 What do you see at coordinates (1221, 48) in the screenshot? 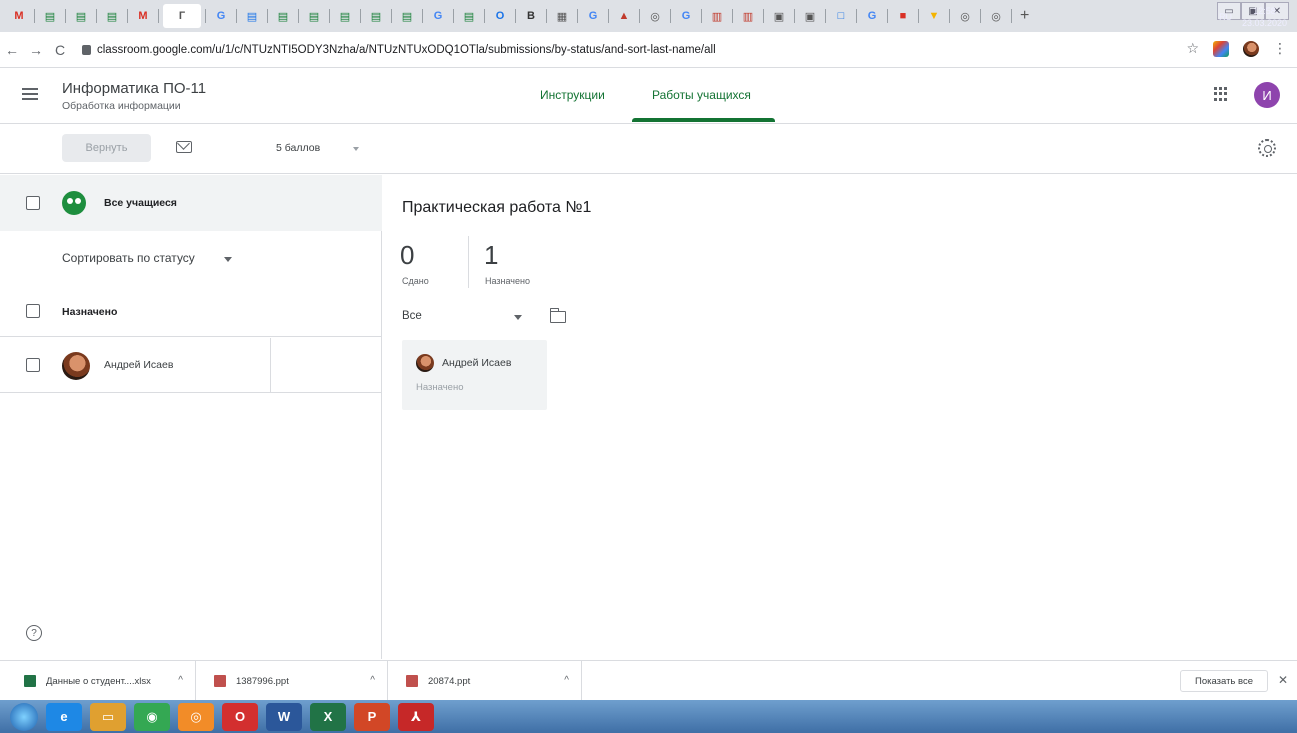
I see `extension-icon` at bounding box center [1221, 48].